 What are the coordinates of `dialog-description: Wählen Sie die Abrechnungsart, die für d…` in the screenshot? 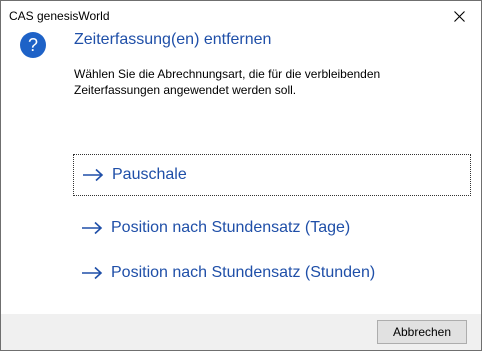 It's located at (227, 82).